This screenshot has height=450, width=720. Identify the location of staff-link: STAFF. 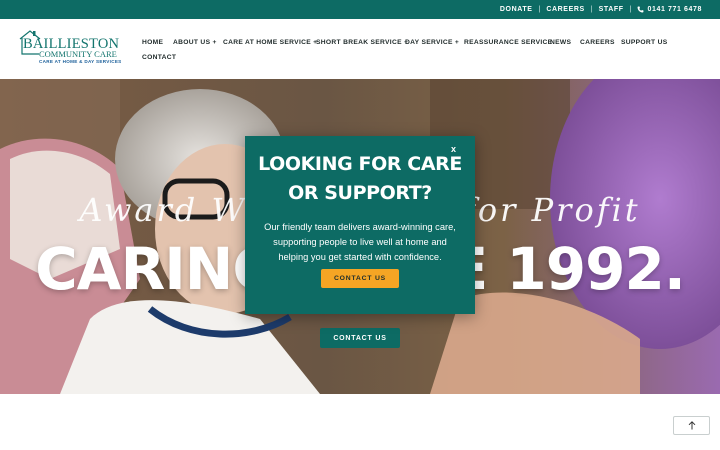
(611, 9).